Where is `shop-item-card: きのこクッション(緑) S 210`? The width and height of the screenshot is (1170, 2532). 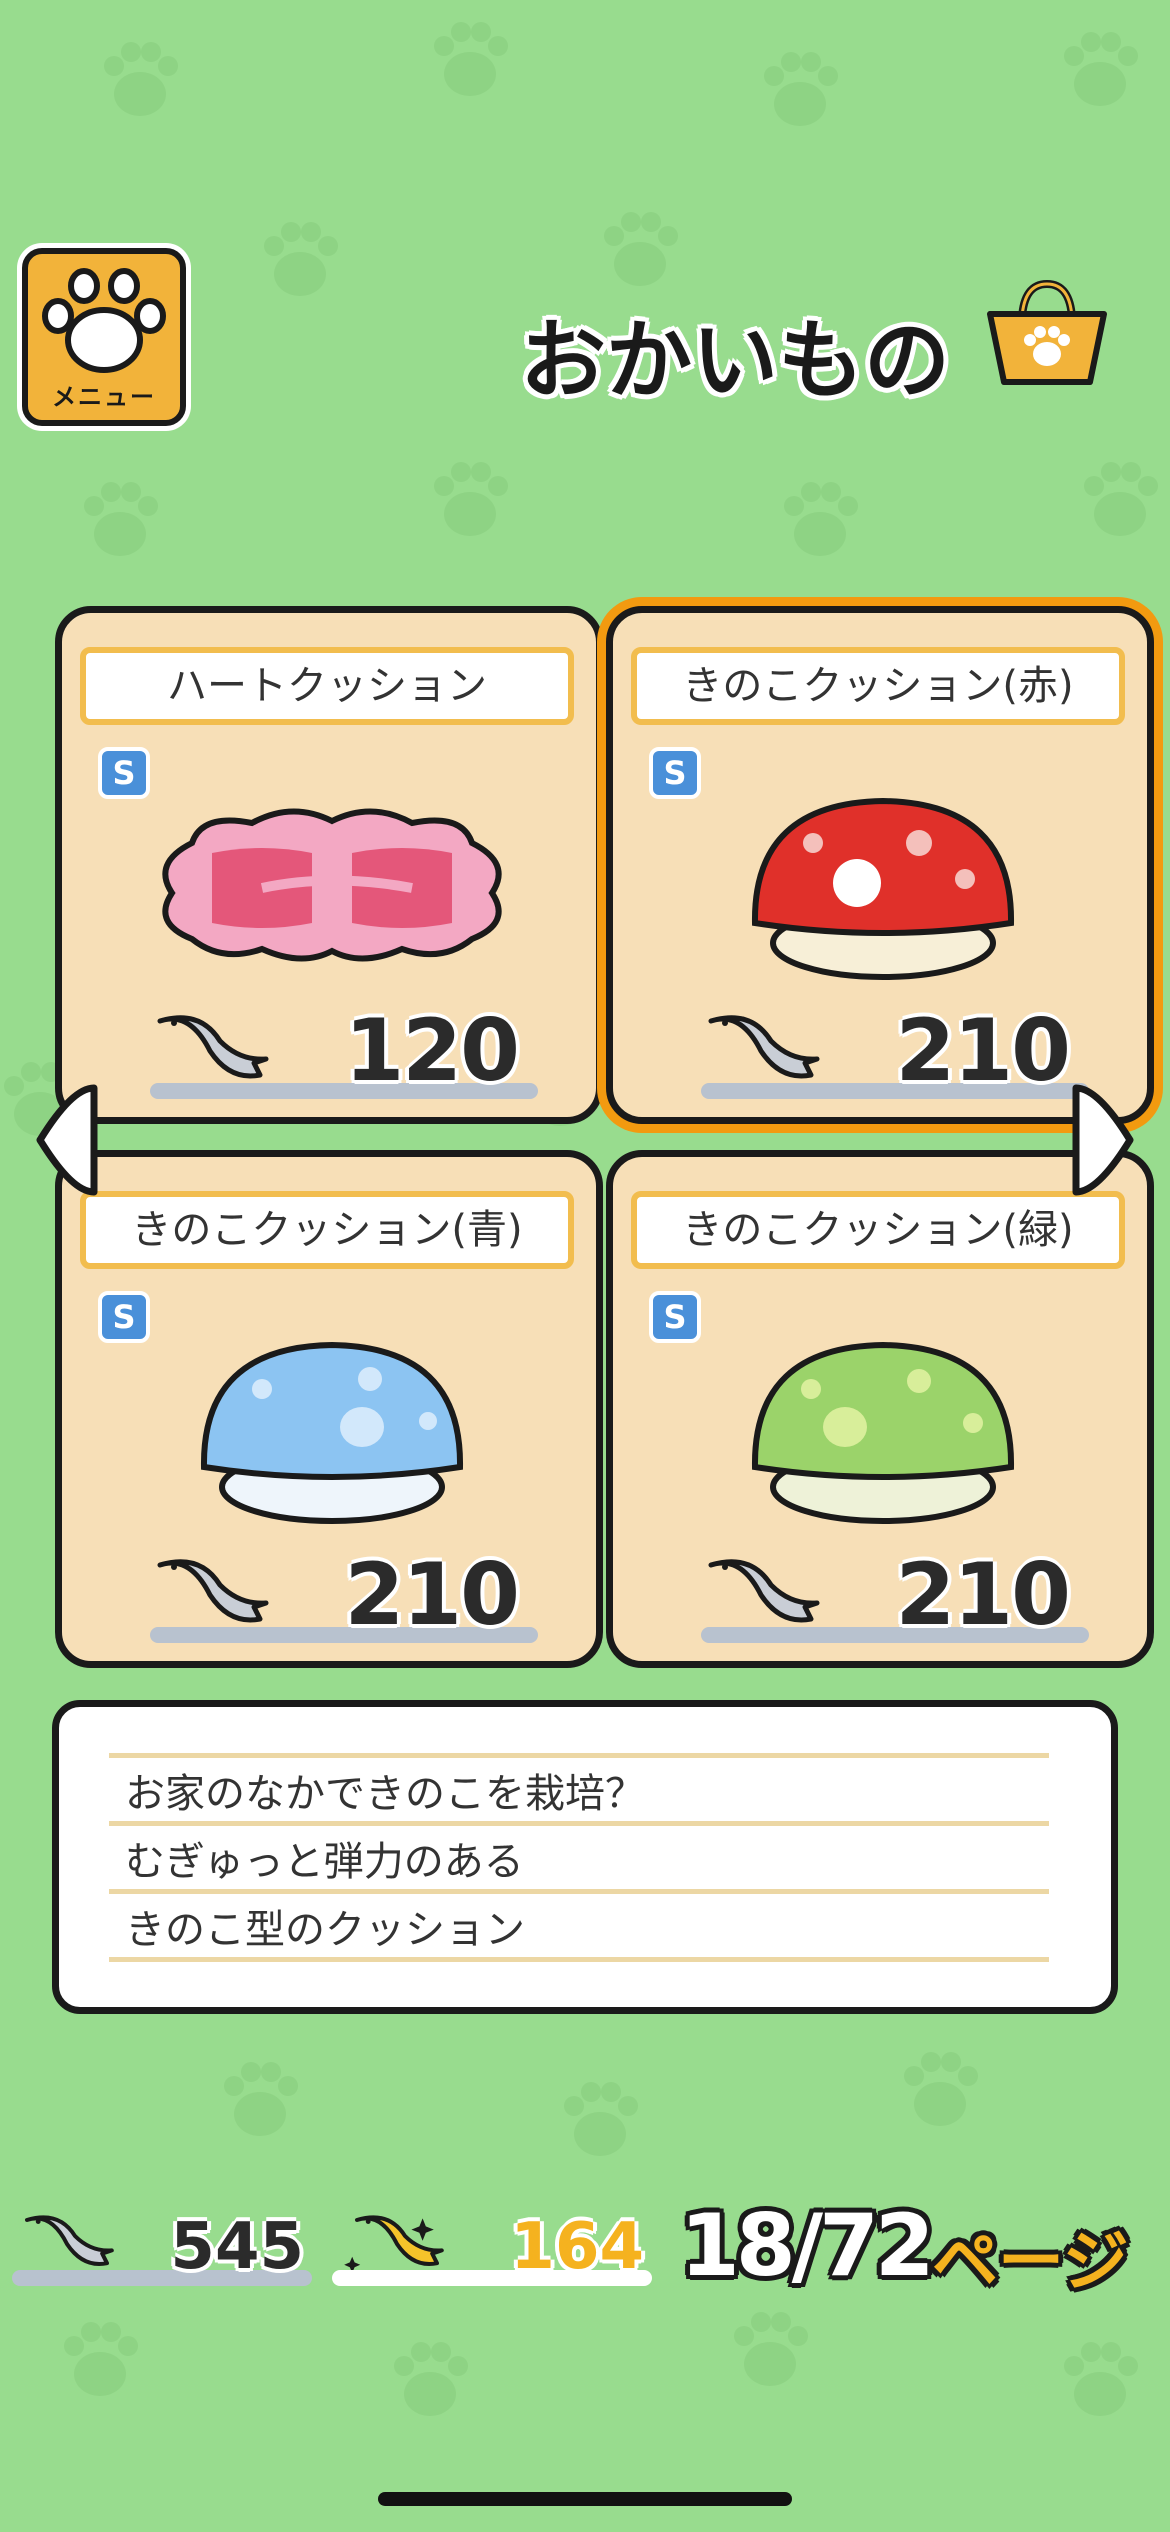 shop-item-card: きのこクッション(緑) S 210 is located at coordinates (880, 1409).